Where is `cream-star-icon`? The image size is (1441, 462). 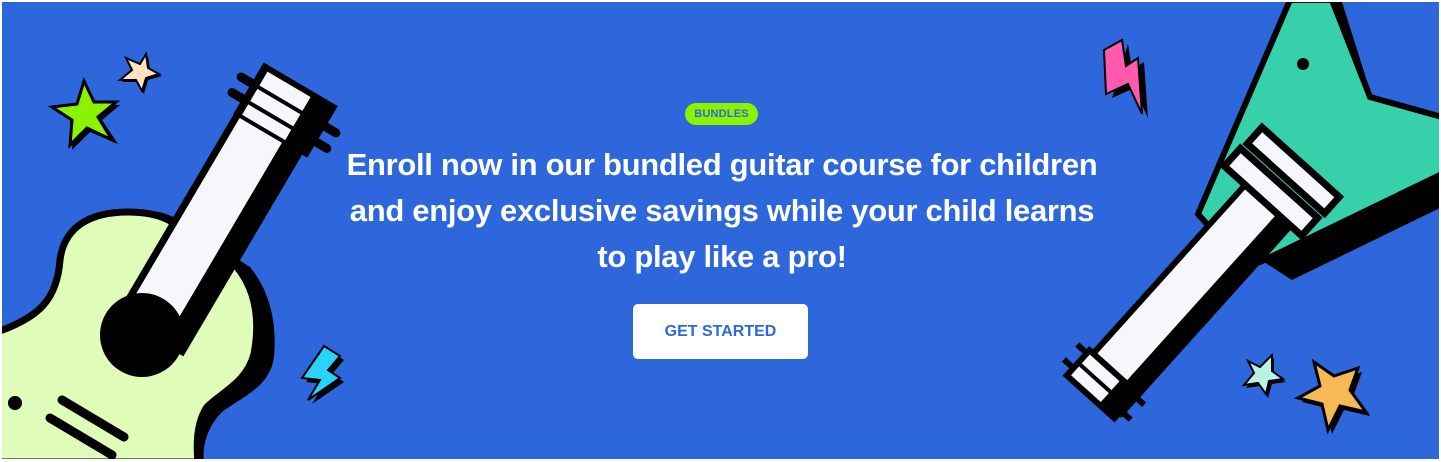 cream-star-icon is located at coordinates (139, 72).